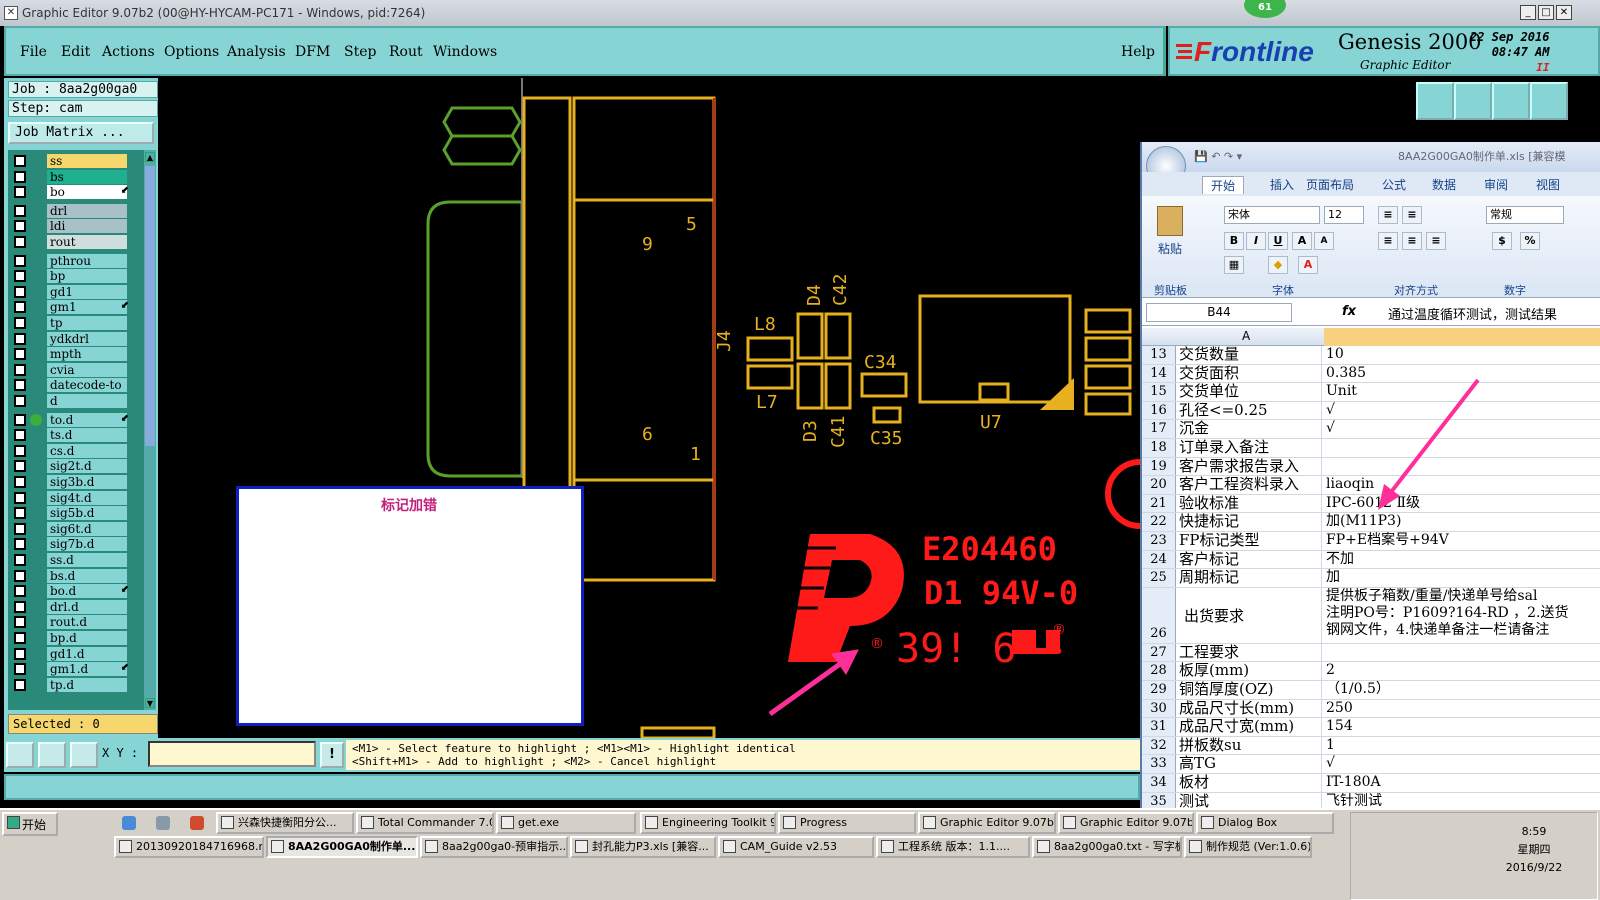 The height and width of the screenshot is (900, 1600). What do you see at coordinates (1509, 67) in the screenshot?
I see `pause-icon: II` at bounding box center [1509, 67].